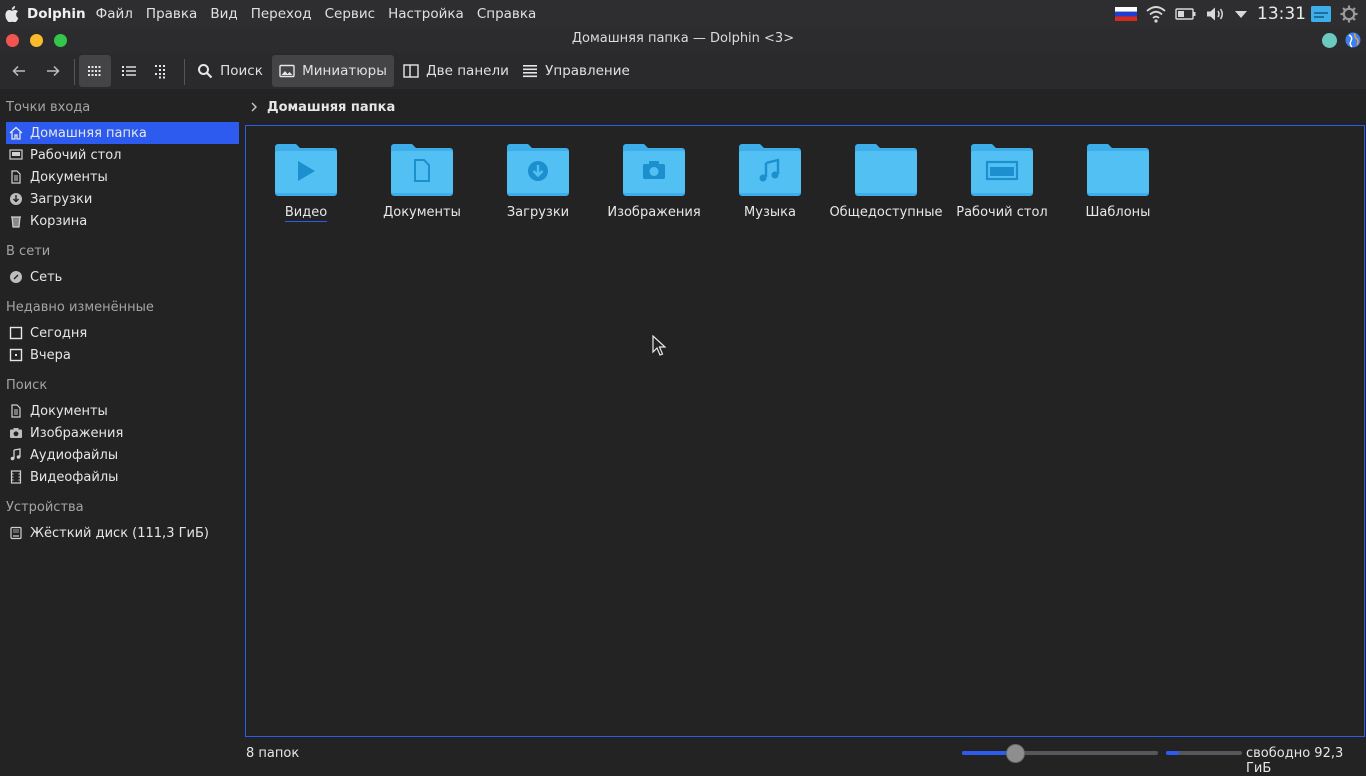 The image size is (1366, 776). What do you see at coordinates (538, 212) in the screenshot?
I see `folder-name: Загрузки` at bounding box center [538, 212].